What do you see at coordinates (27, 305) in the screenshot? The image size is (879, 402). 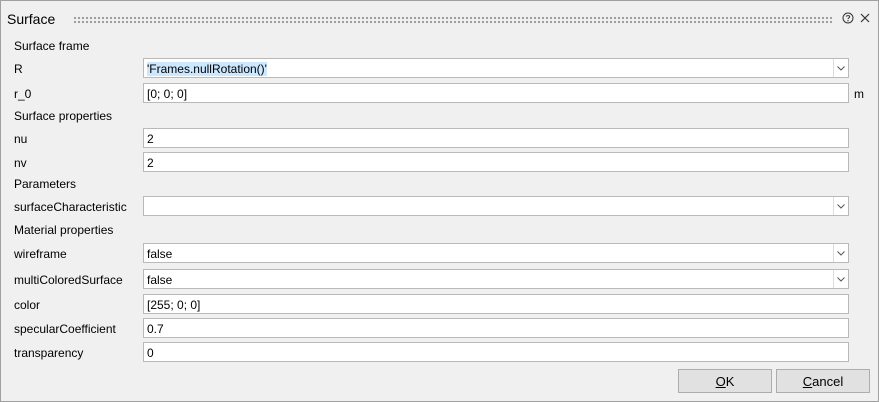 I see `label-color: color` at bounding box center [27, 305].